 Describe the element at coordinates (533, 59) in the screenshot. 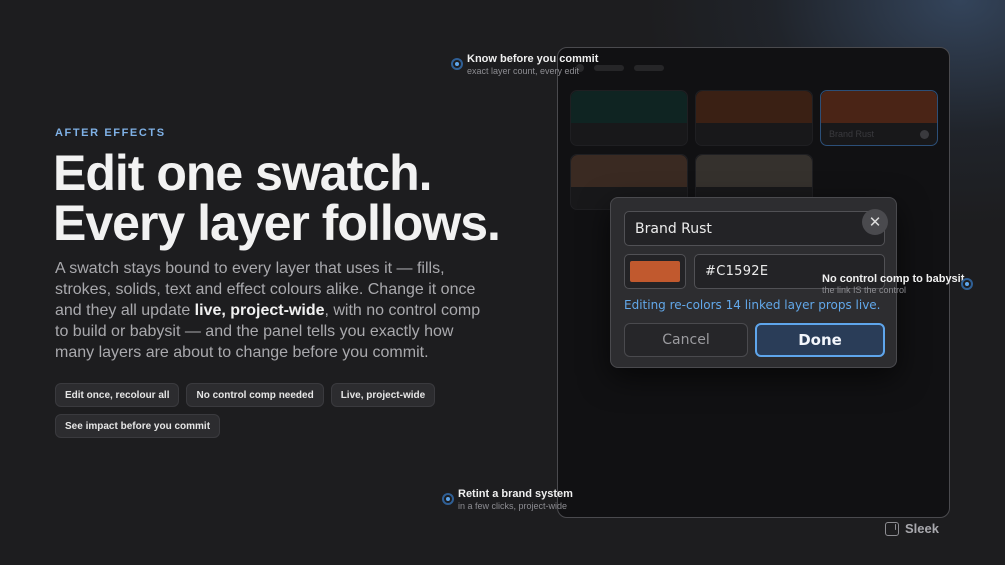

I see `callout-title: Know before you commit` at that location.